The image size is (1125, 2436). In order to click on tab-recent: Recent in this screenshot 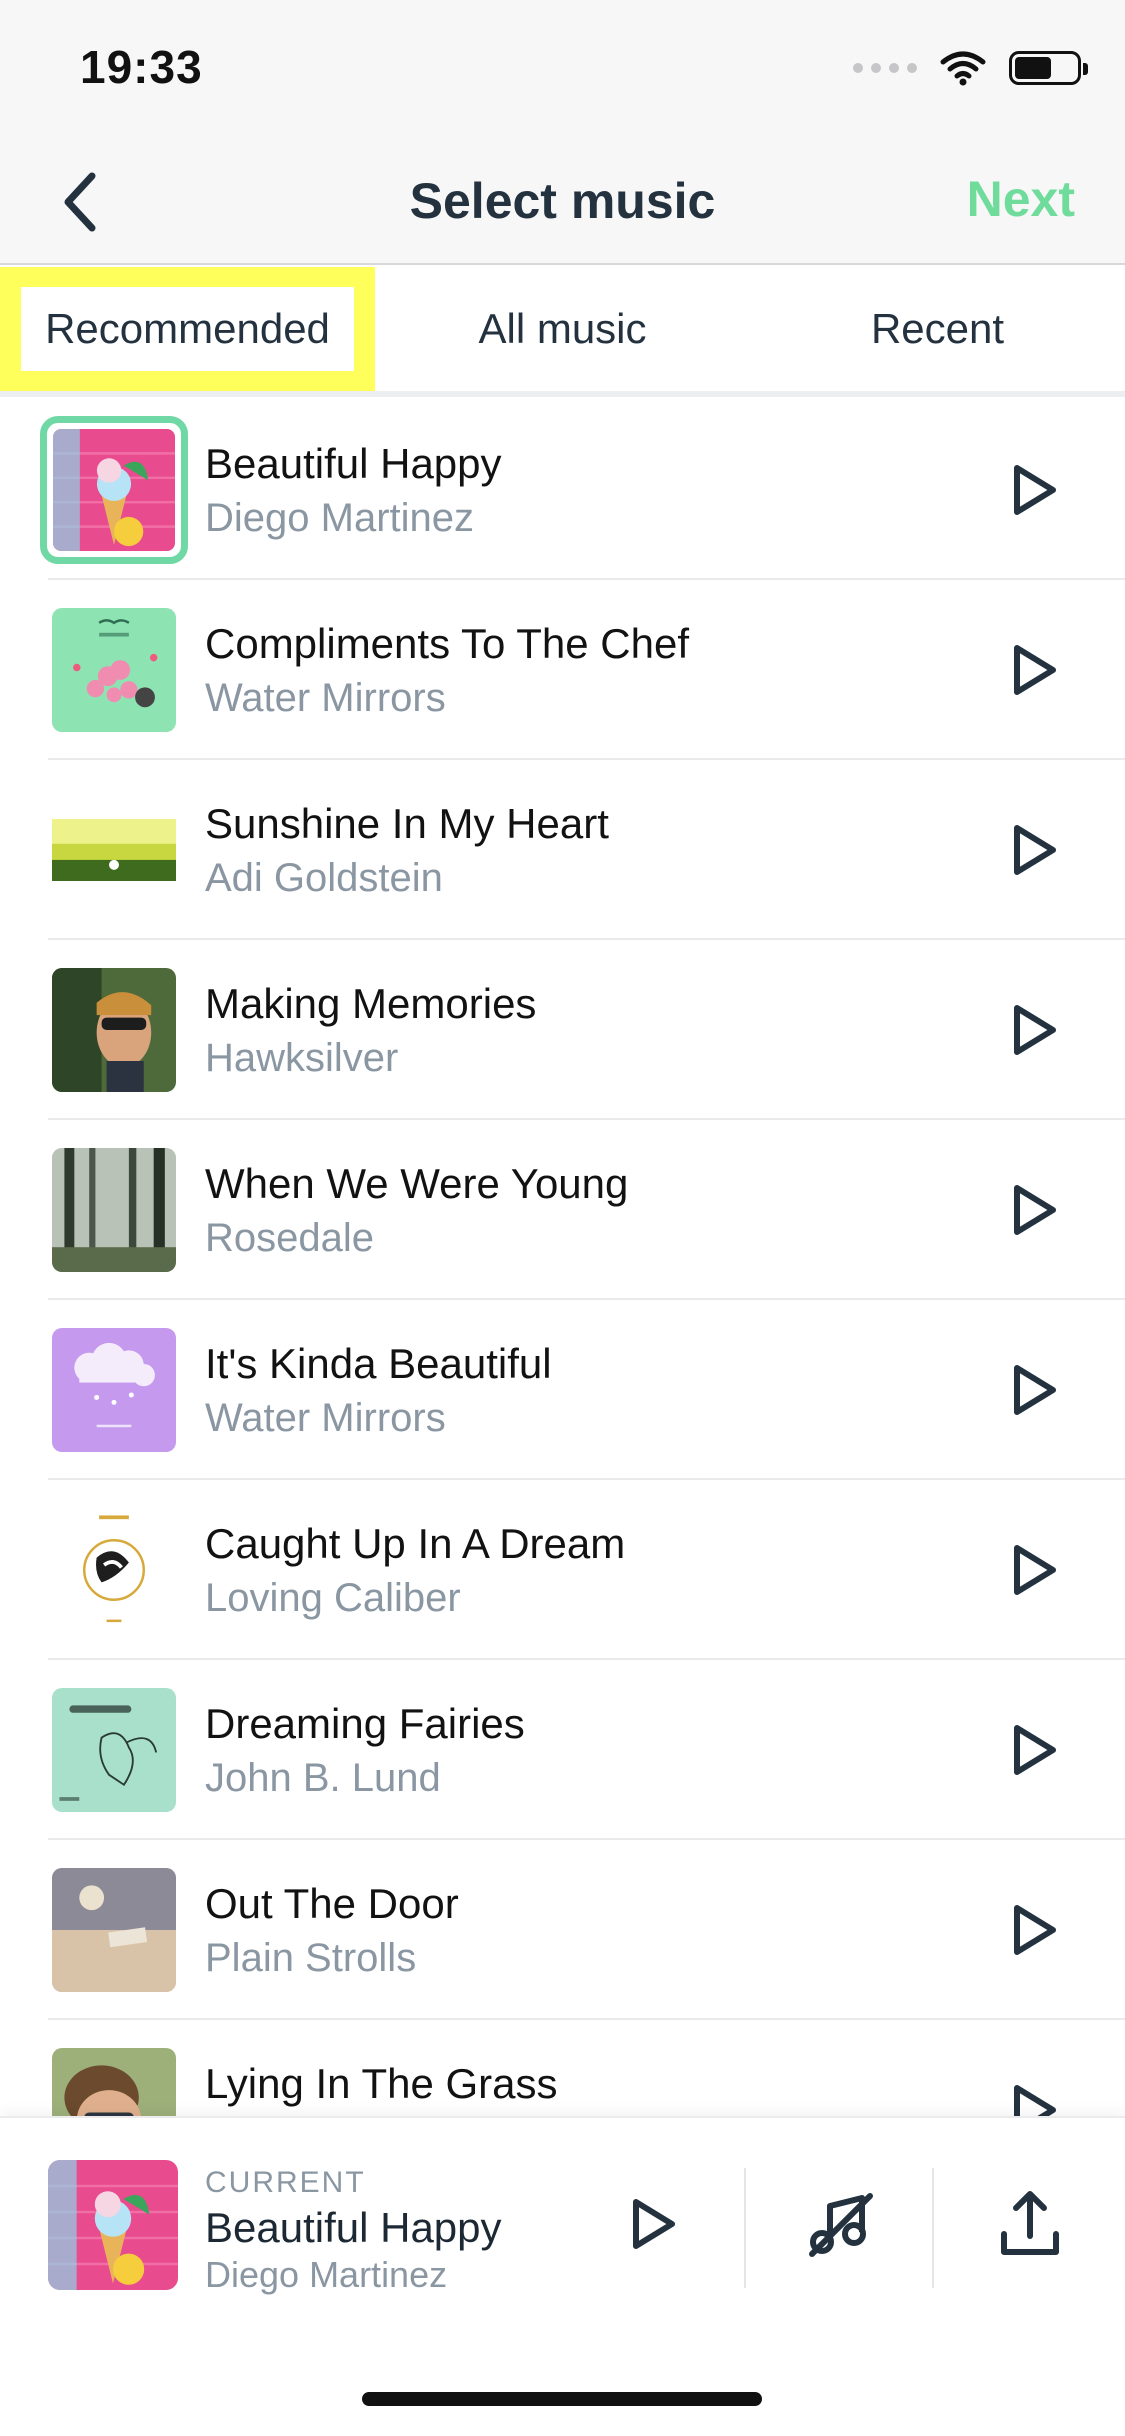, I will do `click(937, 329)`.